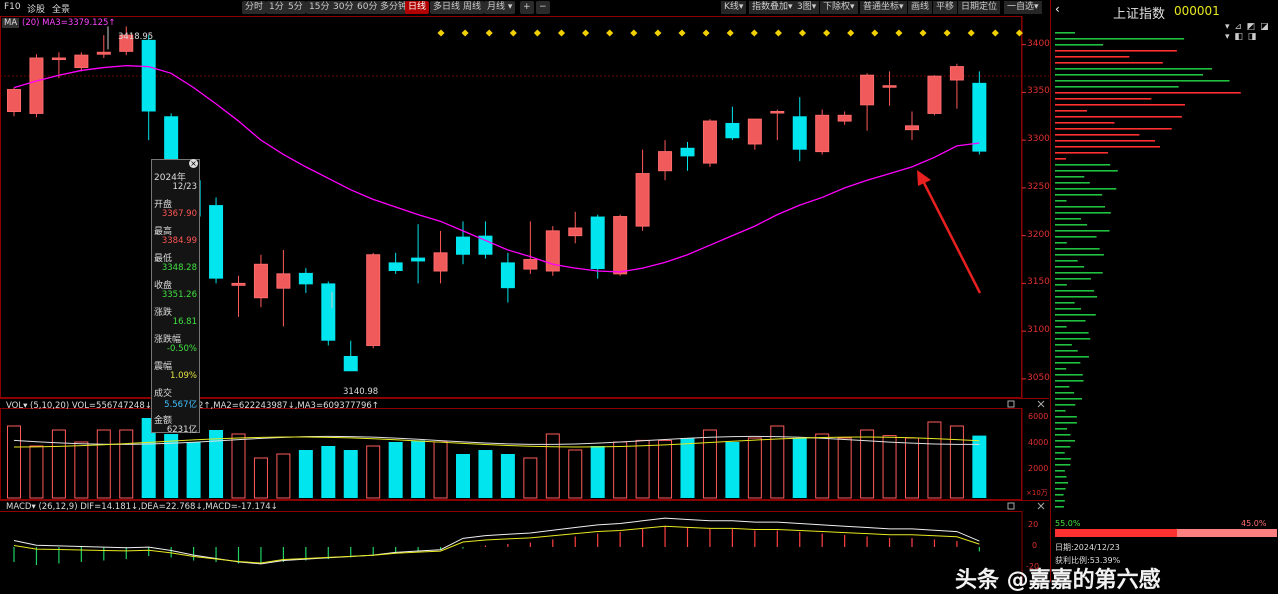 Image resolution: width=1278 pixels, height=594 pixels. Describe the element at coordinates (11, 23) in the screenshot. I see `ma-indicator-tag: MA` at that location.